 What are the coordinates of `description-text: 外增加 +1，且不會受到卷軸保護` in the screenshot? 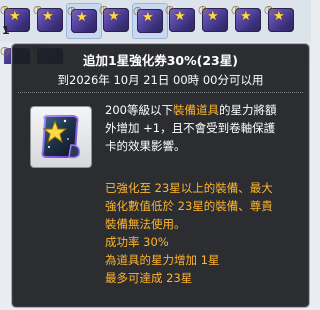 It's located at (190, 128).